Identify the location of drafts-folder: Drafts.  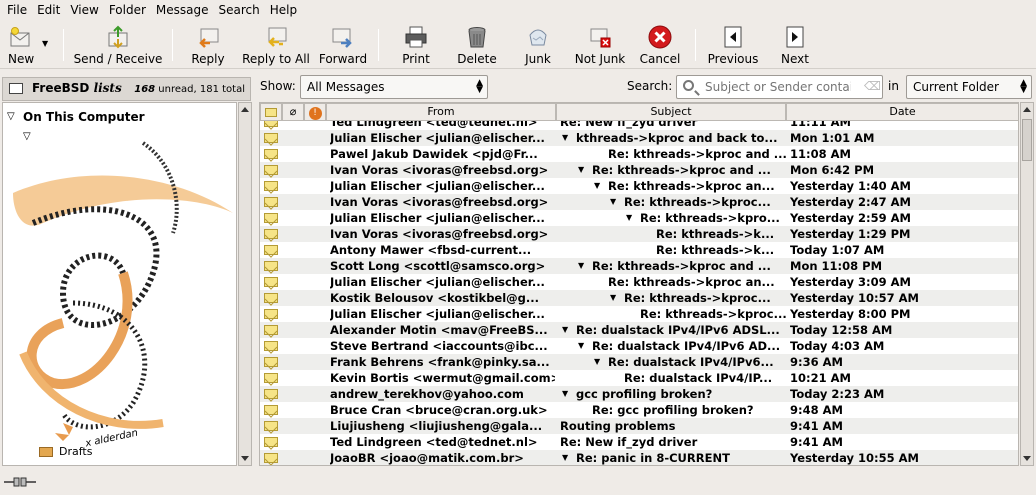
(75, 451).